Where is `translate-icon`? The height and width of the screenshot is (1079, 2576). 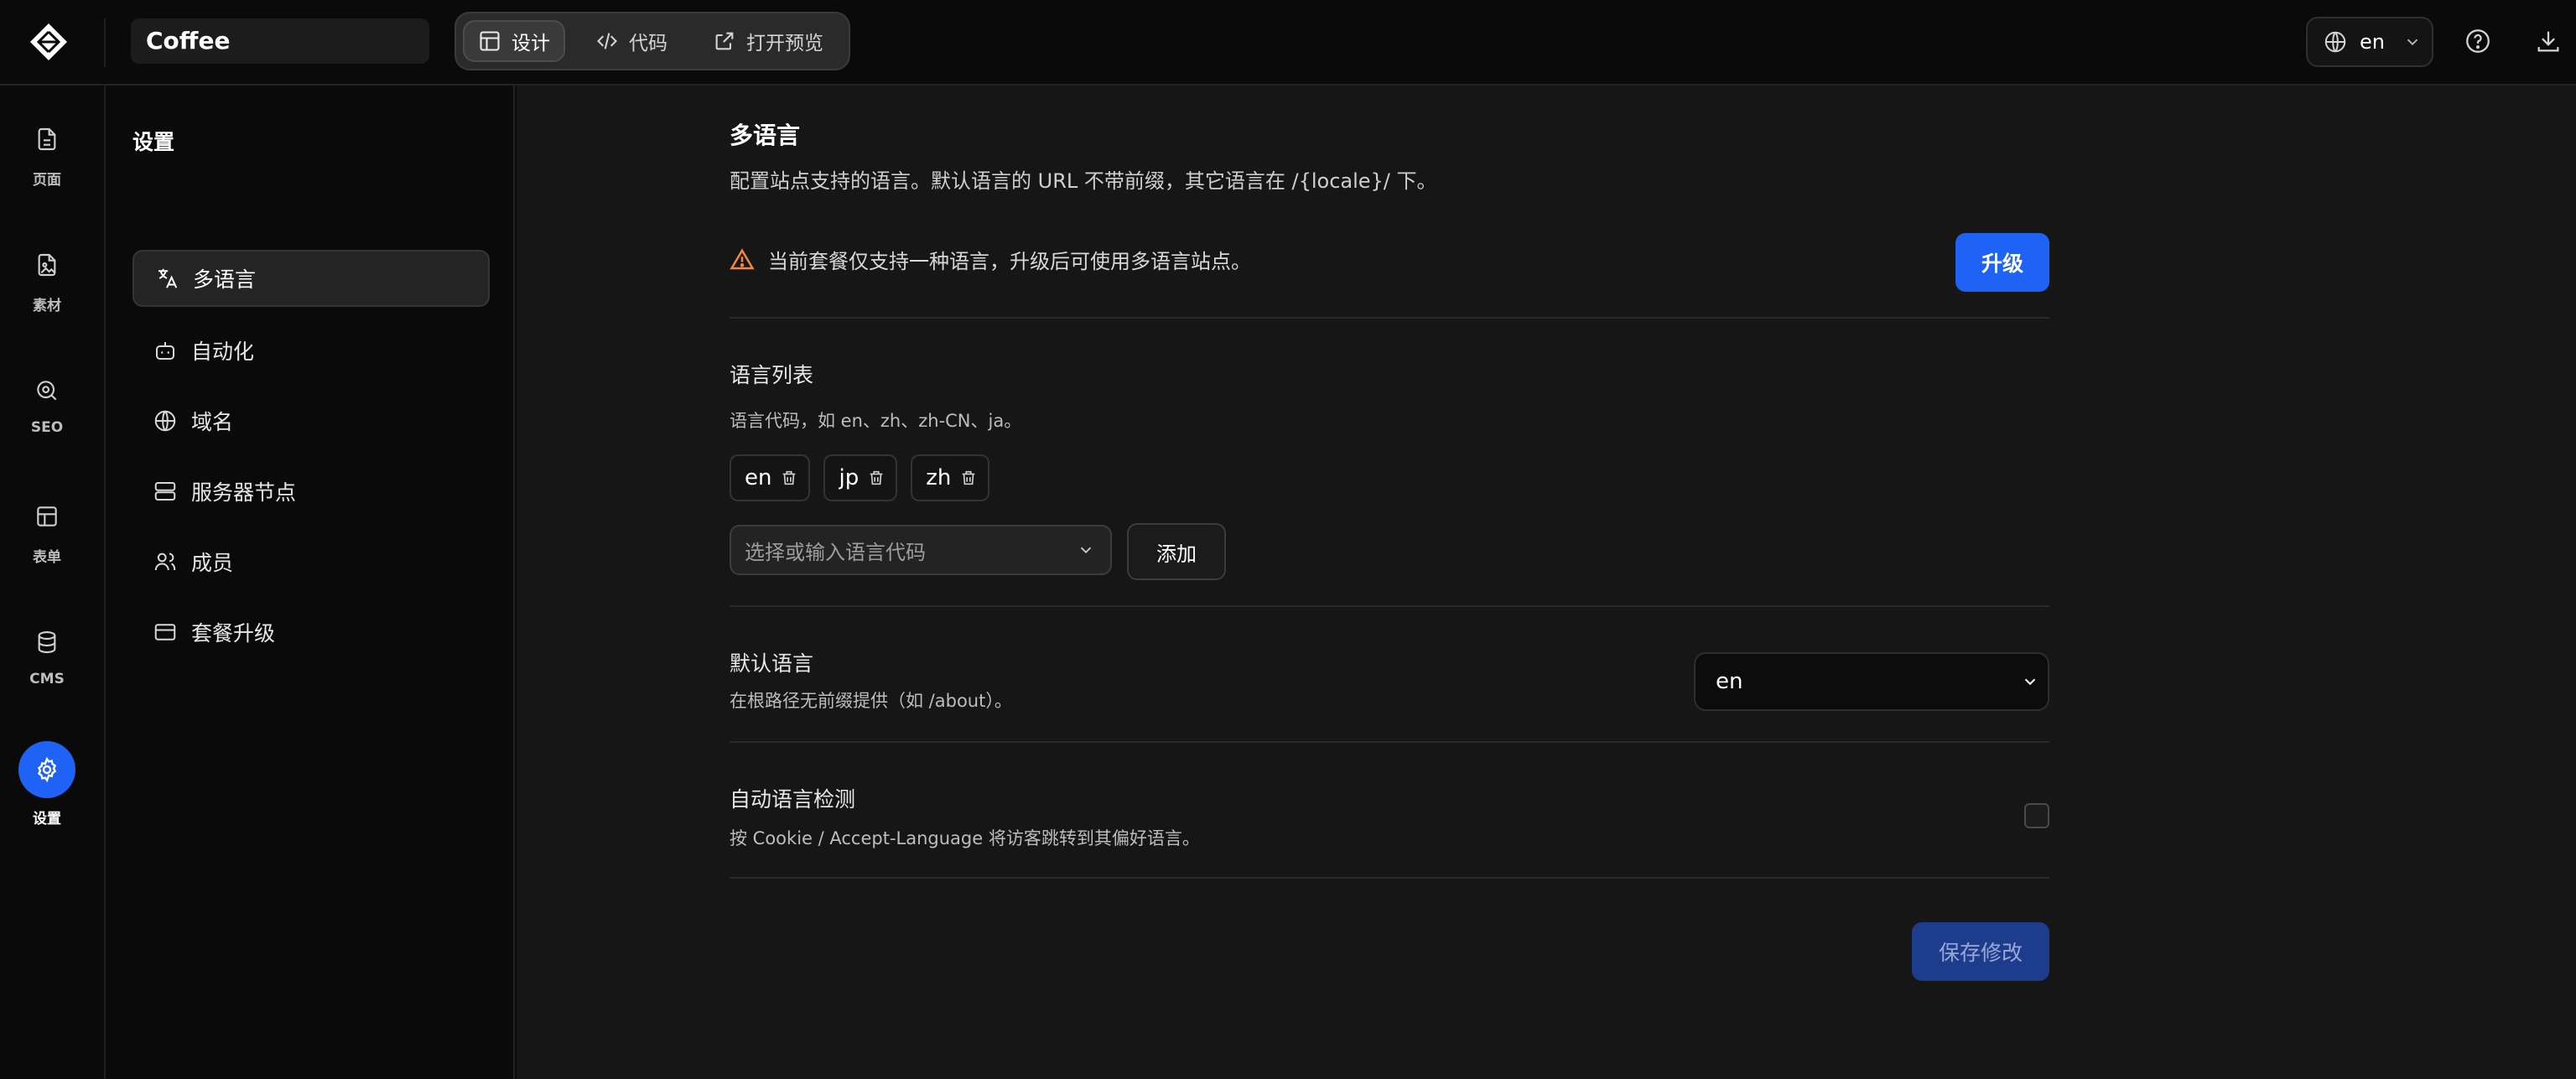
translate-icon is located at coordinates (168, 278).